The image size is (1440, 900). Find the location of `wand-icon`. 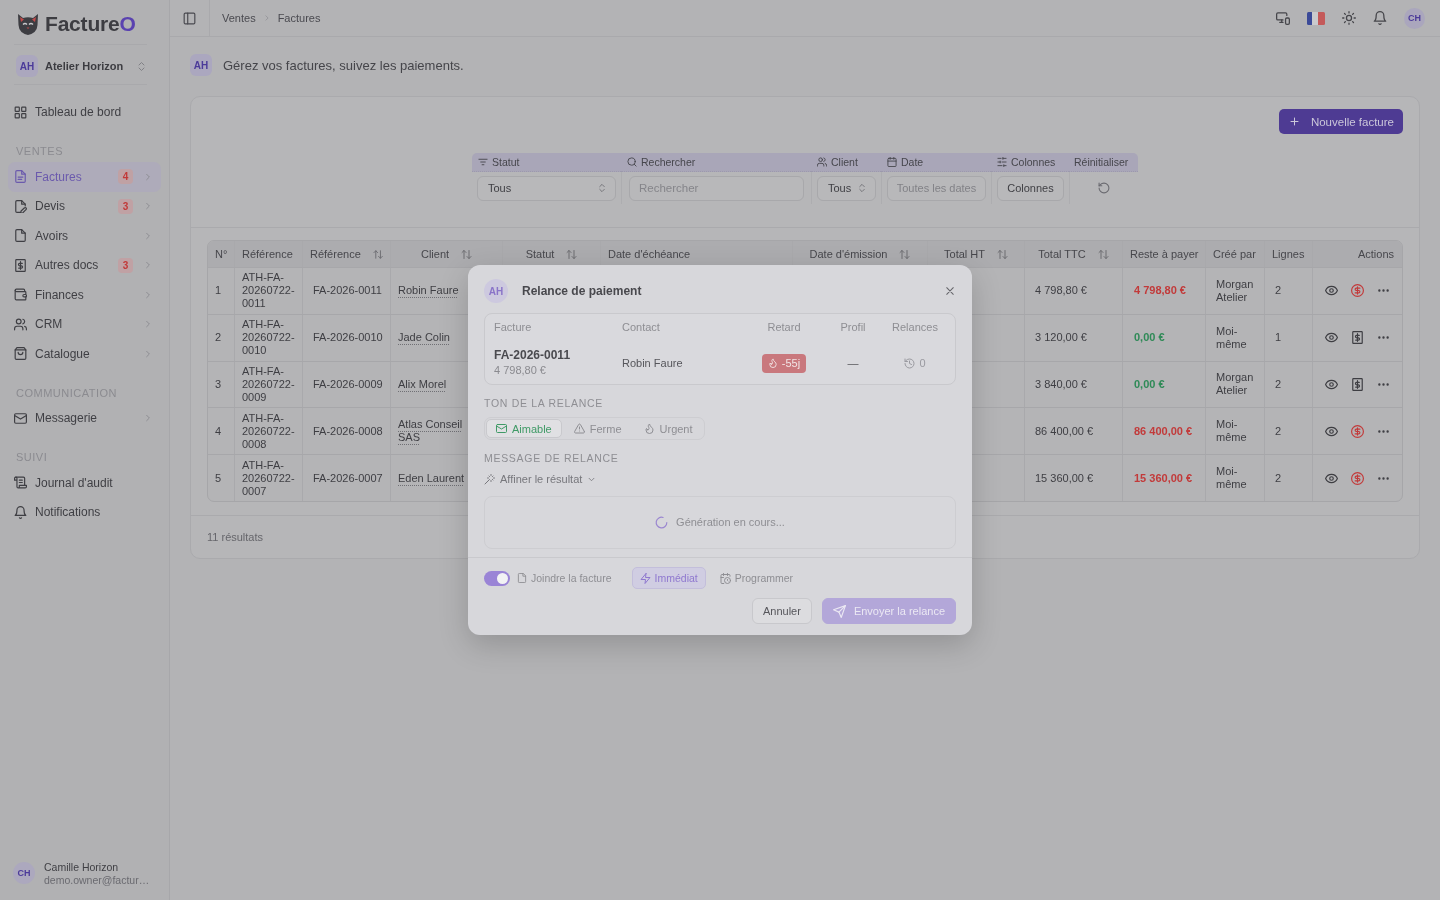

wand-icon is located at coordinates (489, 479).